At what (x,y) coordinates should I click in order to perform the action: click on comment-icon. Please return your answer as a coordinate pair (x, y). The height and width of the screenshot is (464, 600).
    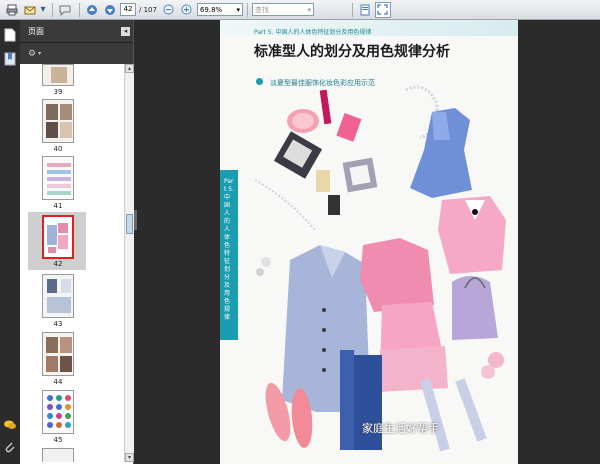
    Looking at the image, I should click on (65, 10).